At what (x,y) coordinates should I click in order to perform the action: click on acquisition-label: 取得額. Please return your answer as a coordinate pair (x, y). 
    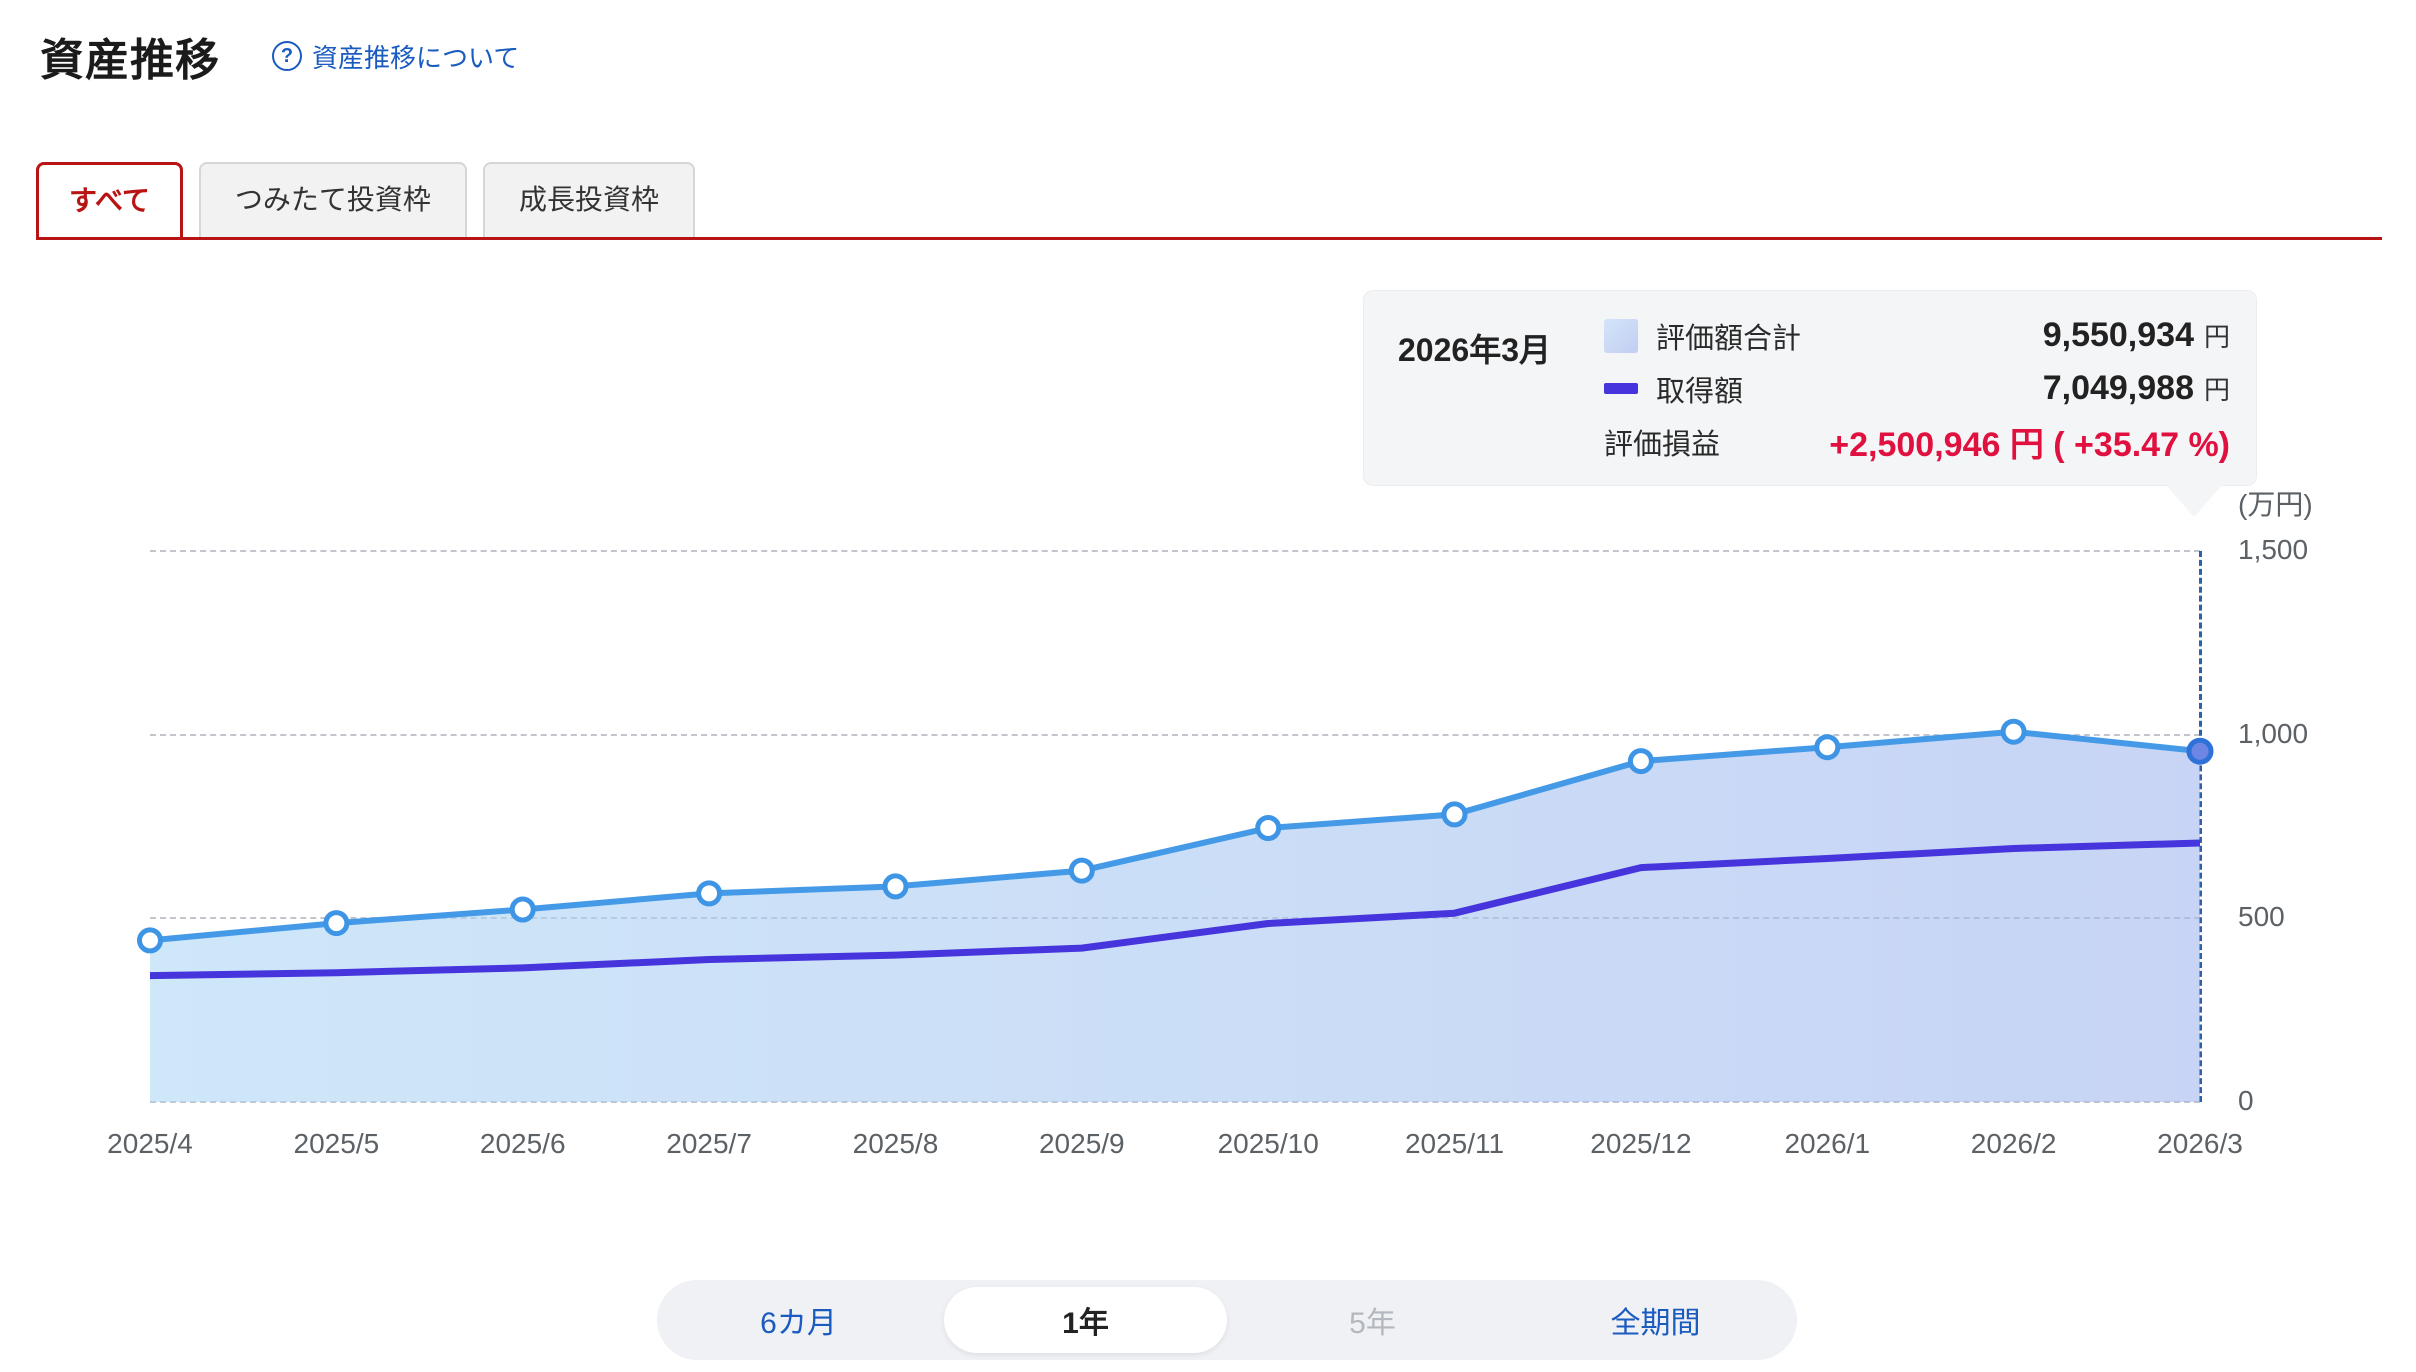
    Looking at the image, I should click on (1700, 391).